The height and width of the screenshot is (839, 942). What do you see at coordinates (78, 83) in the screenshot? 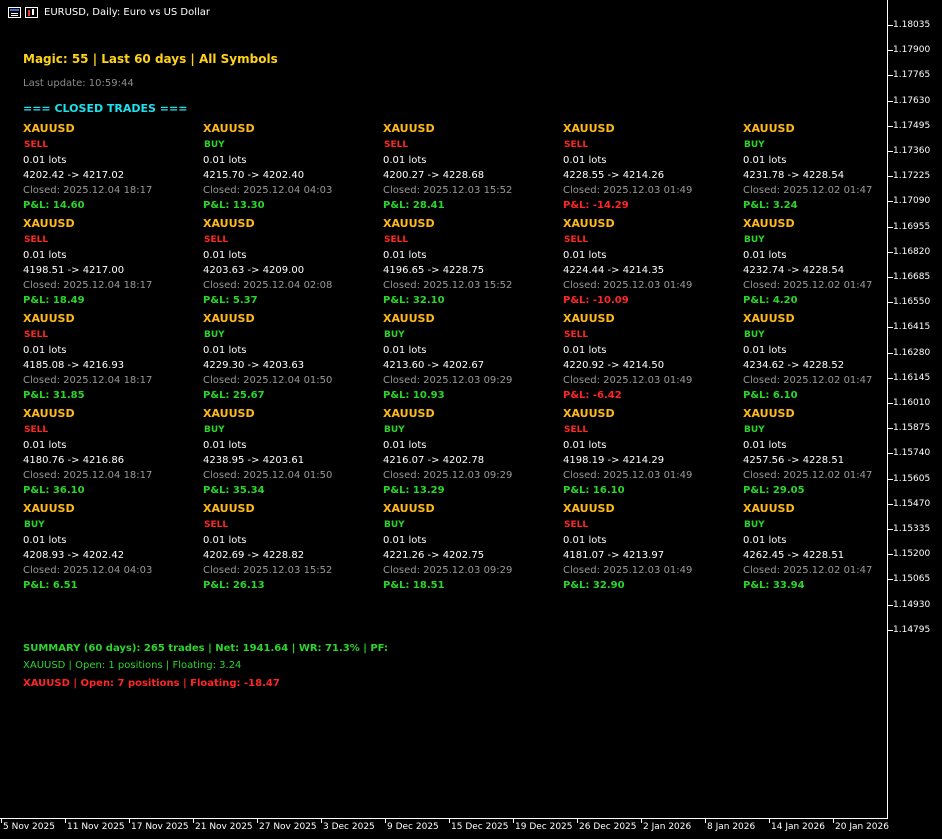
I see `last-update-label: Last update: 10:59:44` at bounding box center [78, 83].